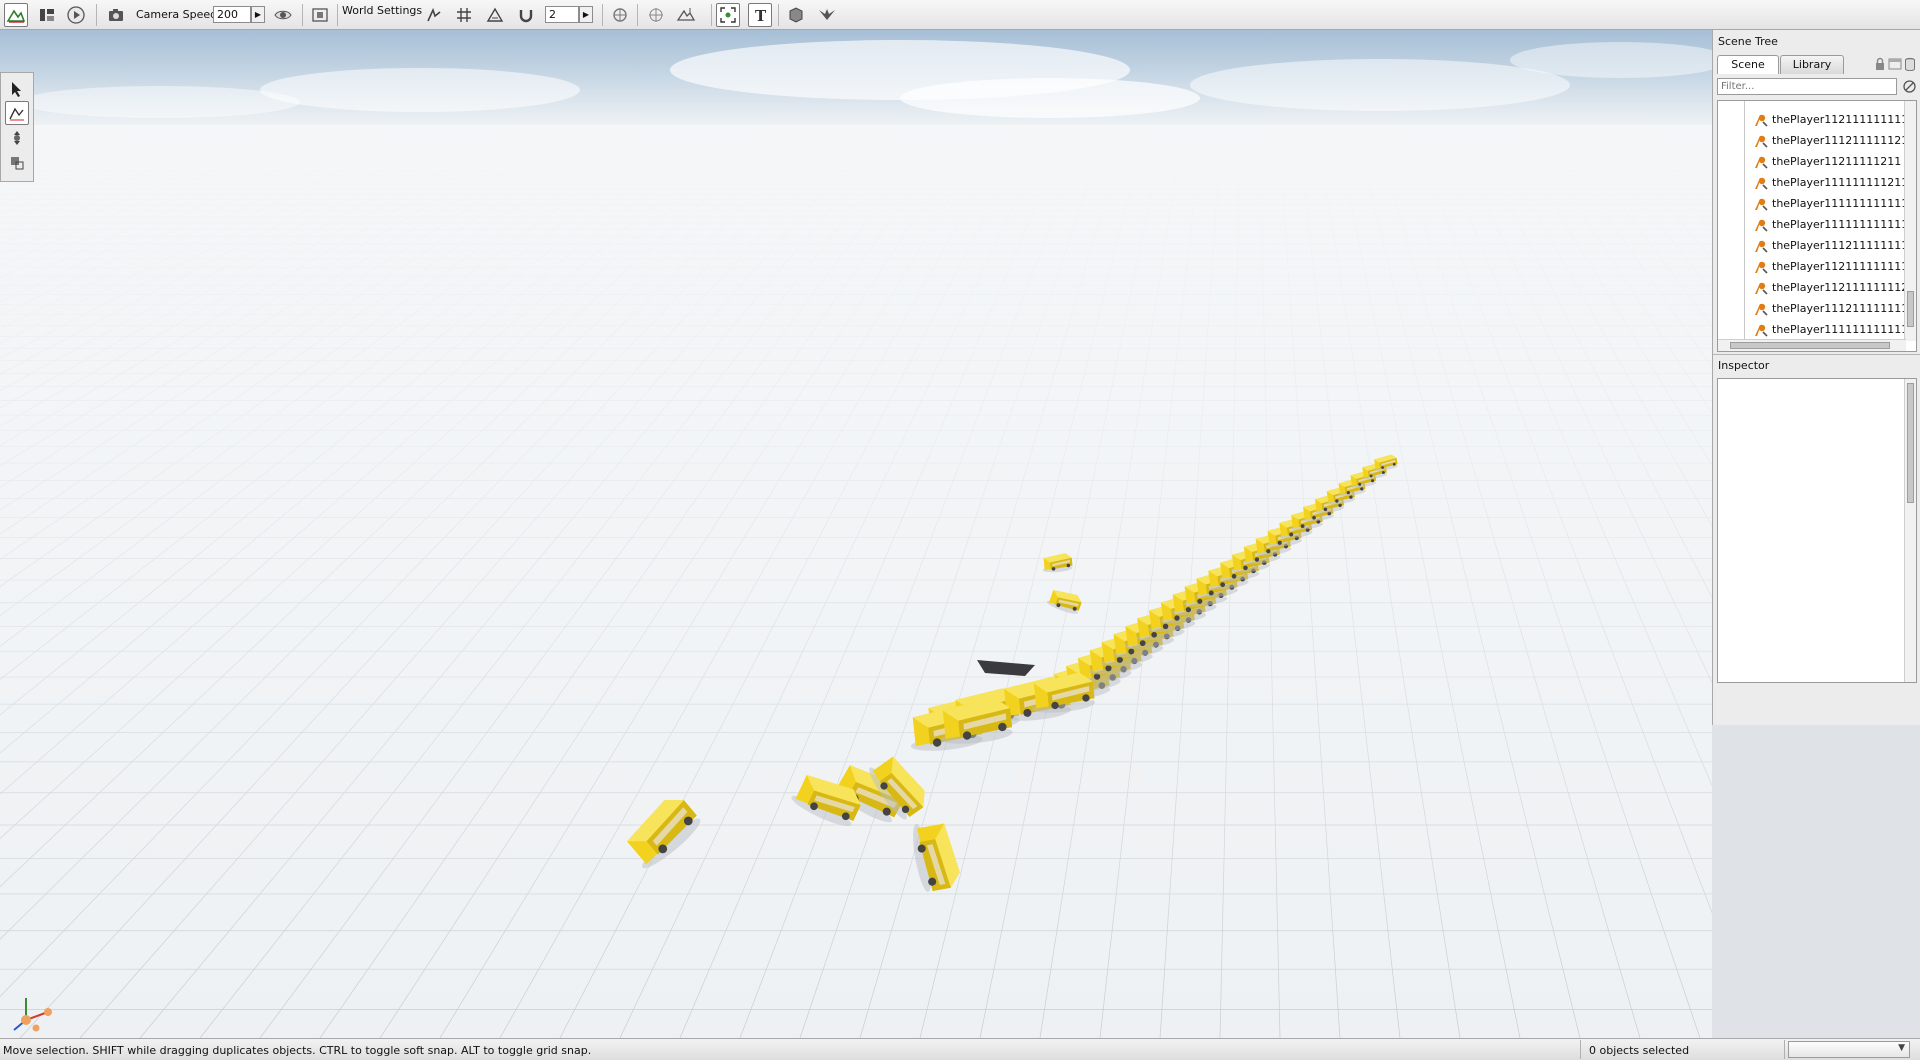  I want to click on tree-item: thePlayer111111111111121, so click(1811, 329).